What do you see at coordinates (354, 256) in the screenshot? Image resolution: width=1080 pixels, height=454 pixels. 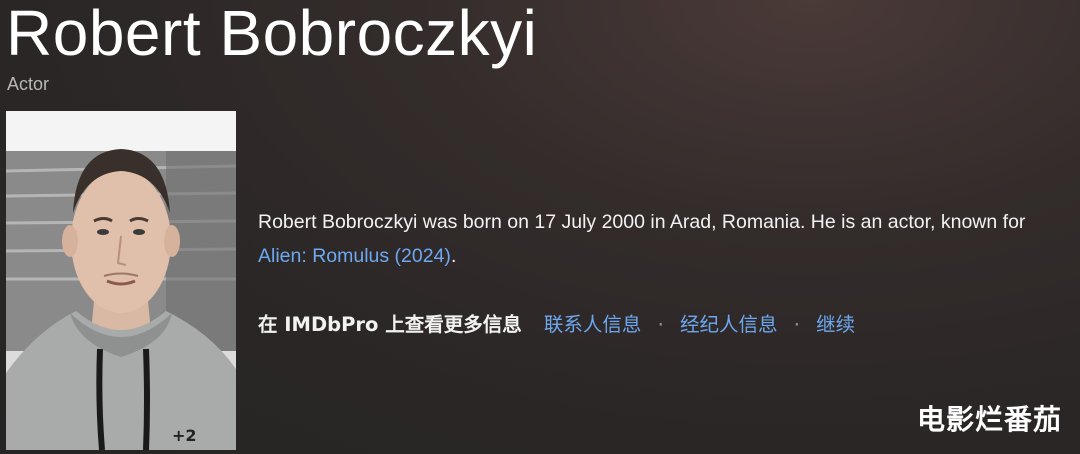 I see `known-for-link: Alien: Romulus (2024)` at bounding box center [354, 256].